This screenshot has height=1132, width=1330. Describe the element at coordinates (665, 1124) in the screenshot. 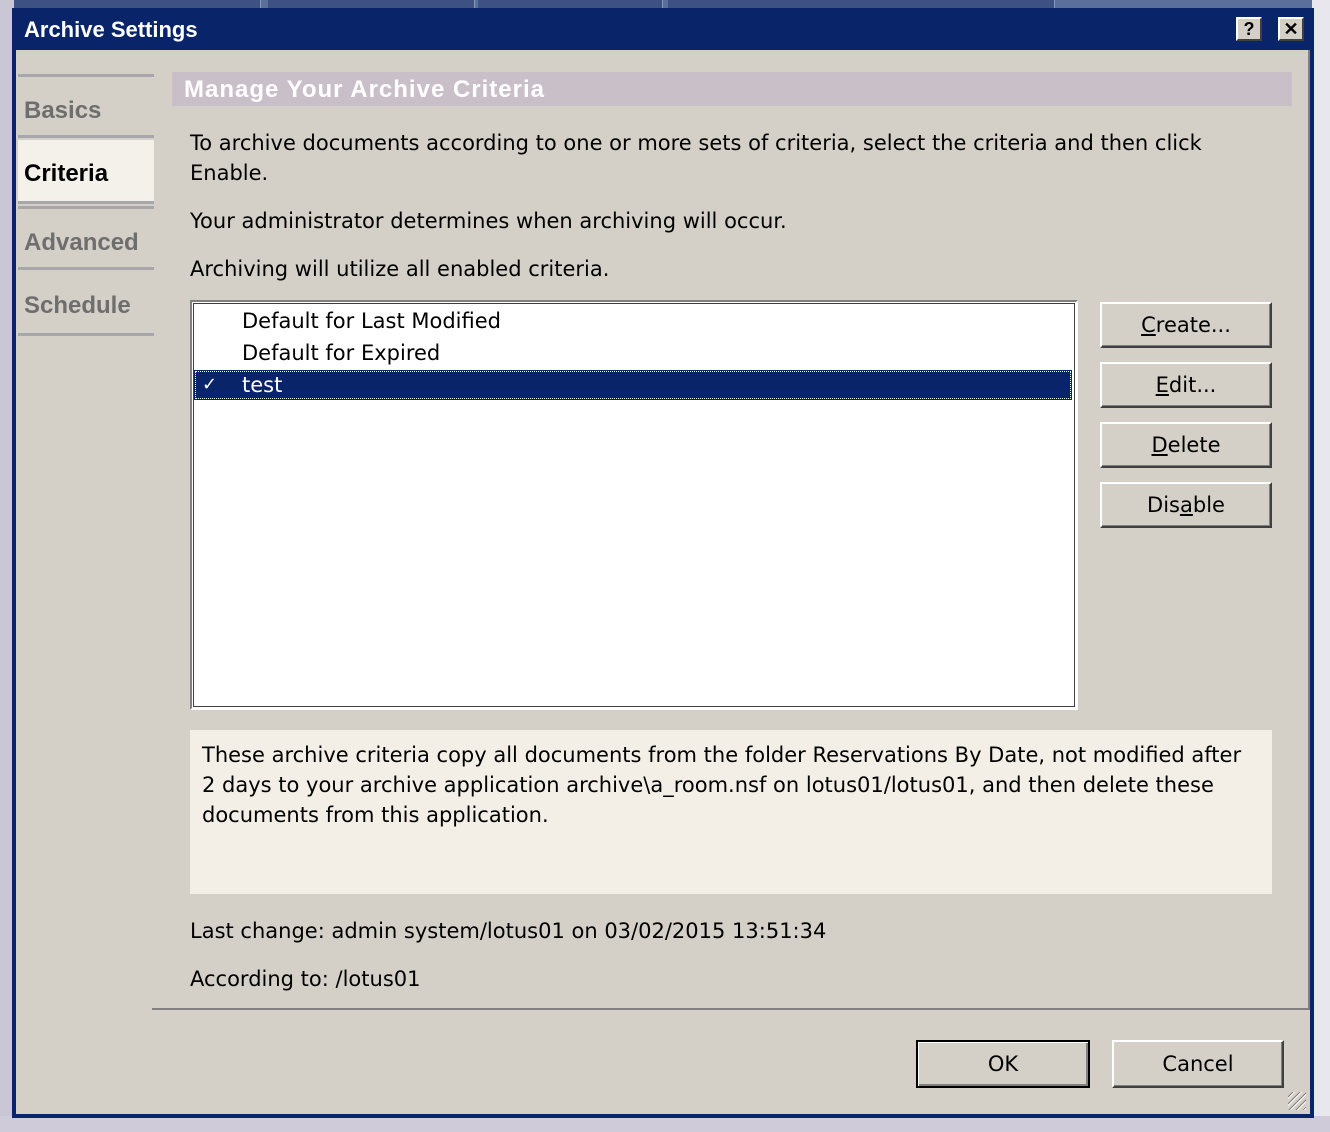

I see `background-window-bottom` at that location.